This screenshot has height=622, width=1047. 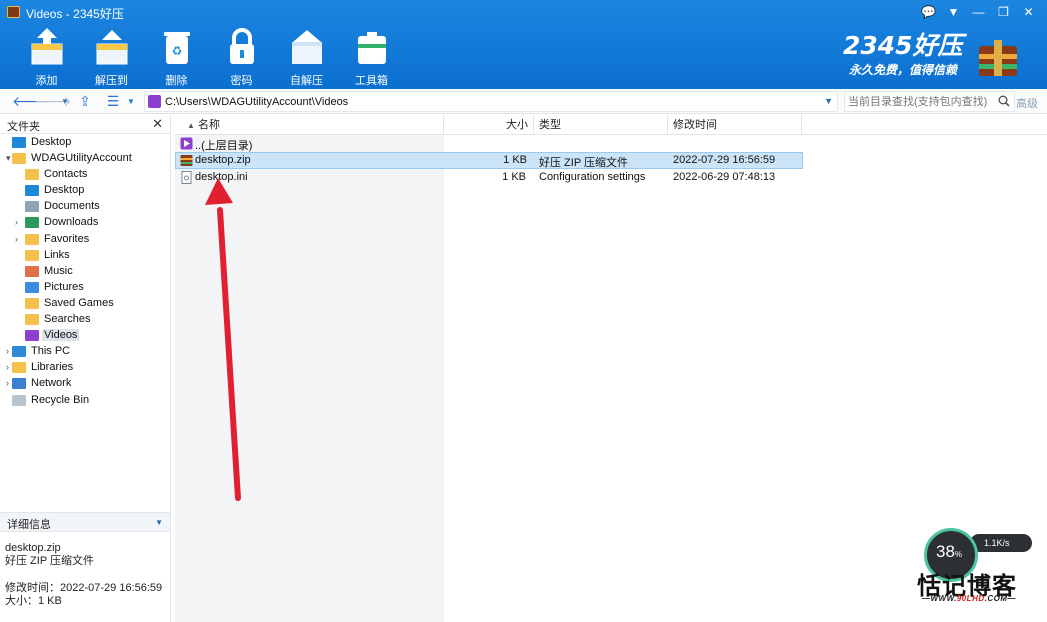 What do you see at coordinates (1001, 543) in the screenshot?
I see `network-speed: 1.1K/s` at bounding box center [1001, 543].